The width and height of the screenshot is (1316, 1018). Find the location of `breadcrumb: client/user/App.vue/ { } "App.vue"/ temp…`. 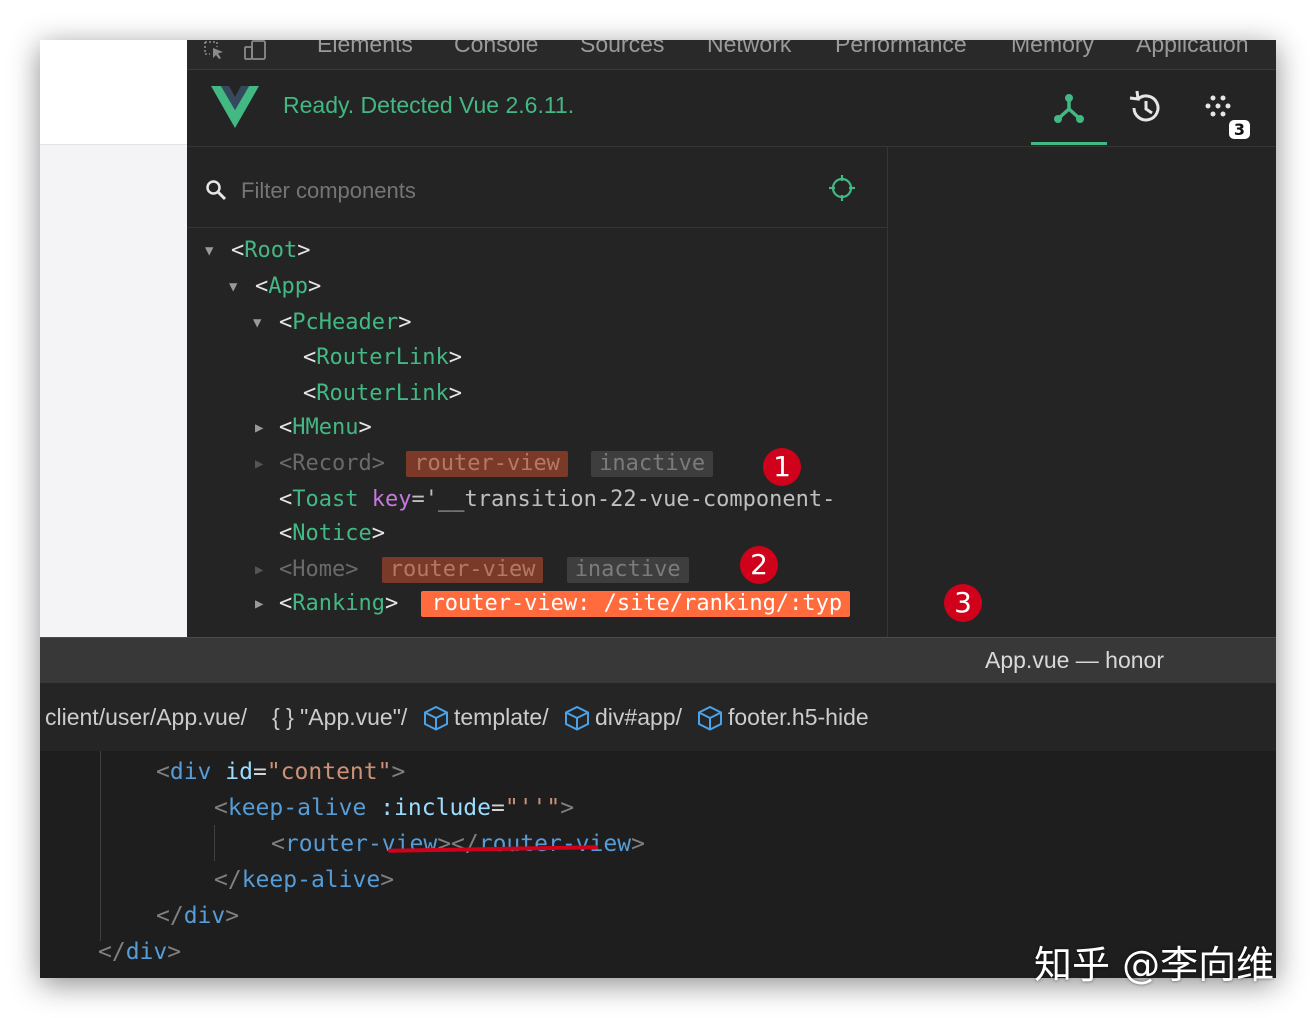

breadcrumb: client/user/App.vue/ { } "App.vue"/ temp… is located at coordinates (658, 717).